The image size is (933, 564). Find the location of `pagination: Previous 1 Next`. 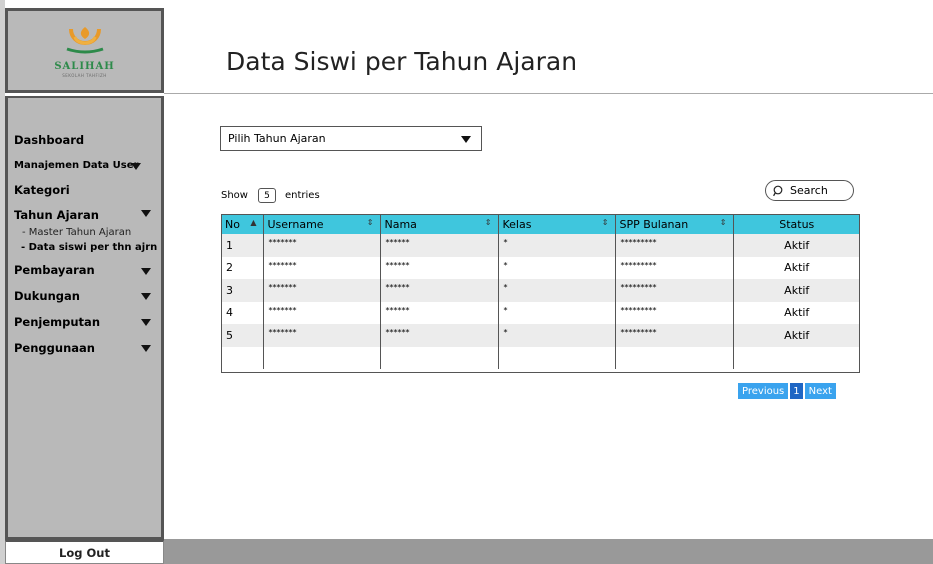

pagination: Previous 1 Next is located at coordinates (787, 391).